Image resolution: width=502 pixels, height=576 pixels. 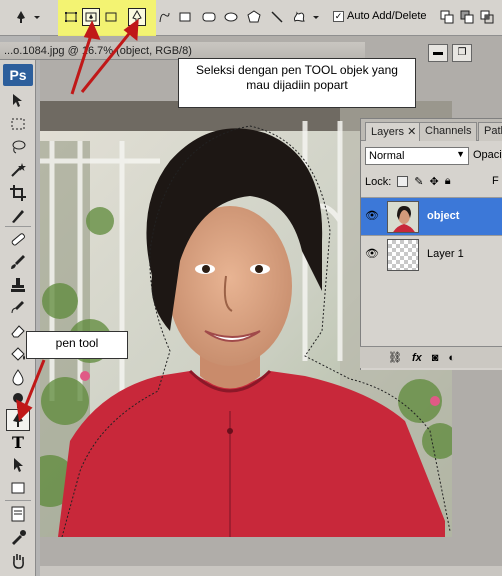 I want to click on path-selection-icon, so click(x=18, y=465).